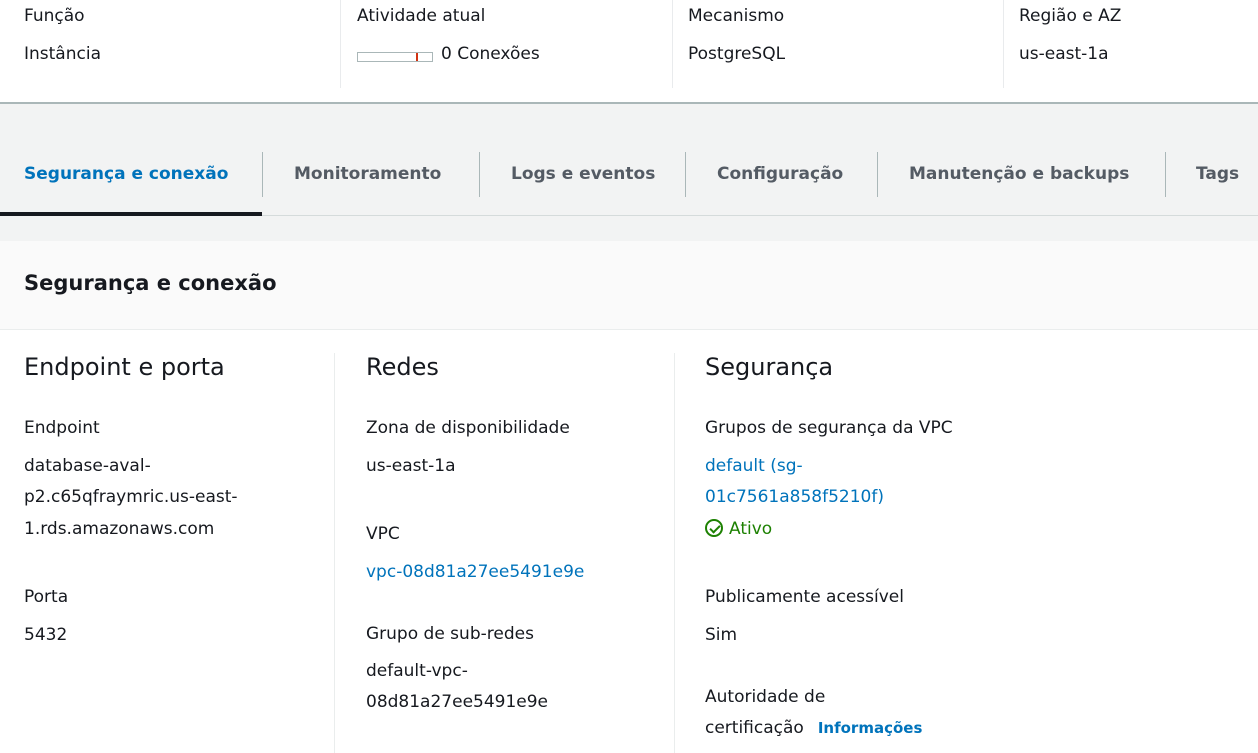 The image size is (1258, 753). Describe the element at coordinates (490, 54) in the screenshot. I see `summary-activity-value: 0 Conexões` at that location.